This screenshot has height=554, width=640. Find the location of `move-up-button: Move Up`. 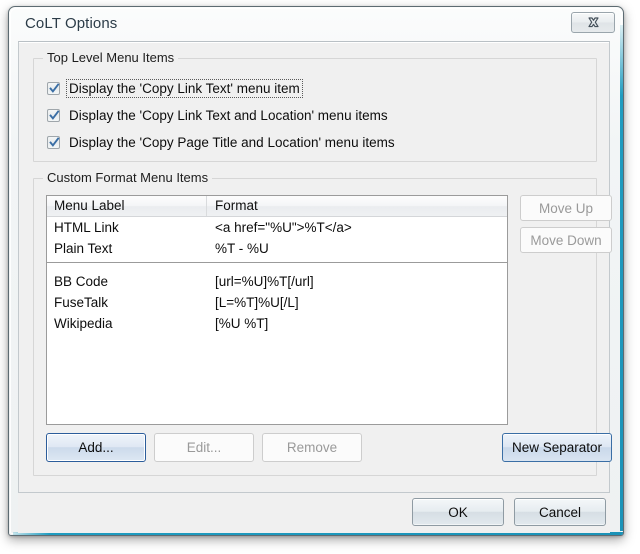

move-up-button: Move Up is located at coordinates (566, 208).